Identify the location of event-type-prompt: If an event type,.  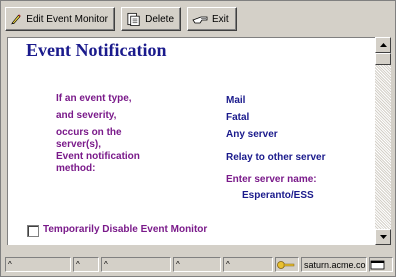
(94, 98).